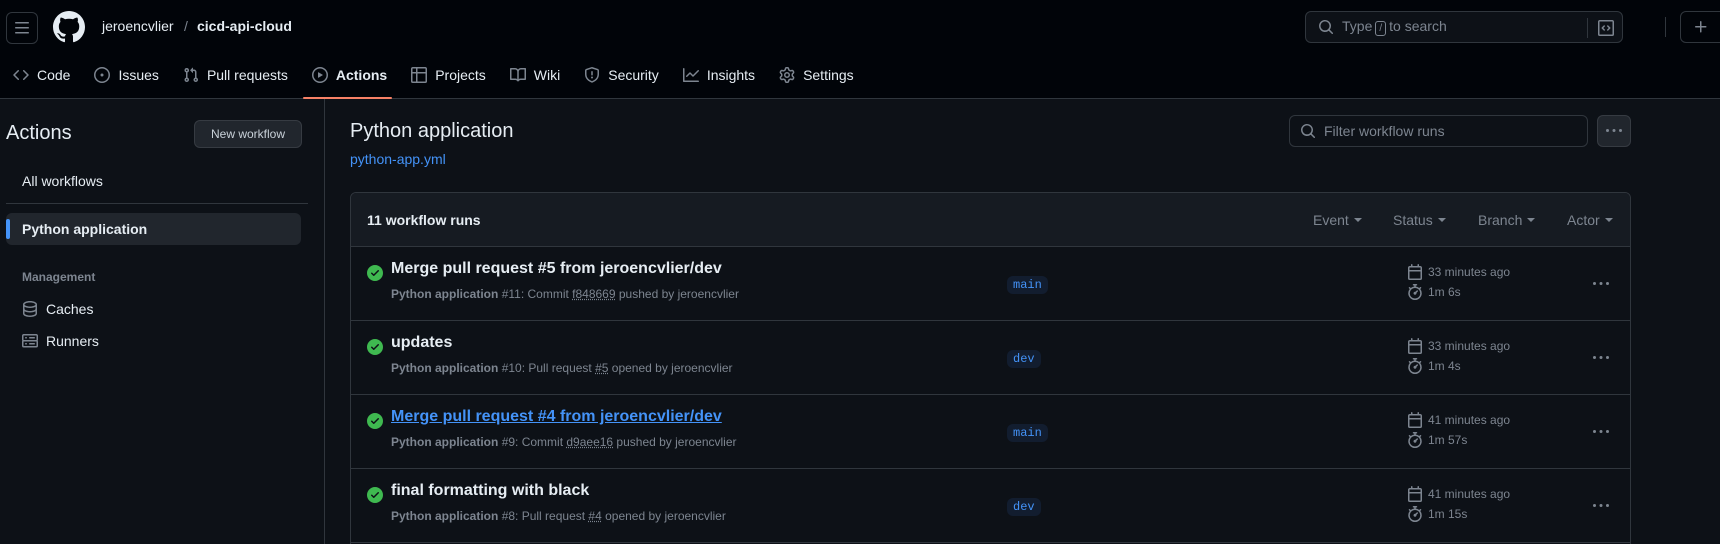 The width and height of the screenshot is (1720, 544). I want to click on tab-actions: Actions, so click(347, 75).